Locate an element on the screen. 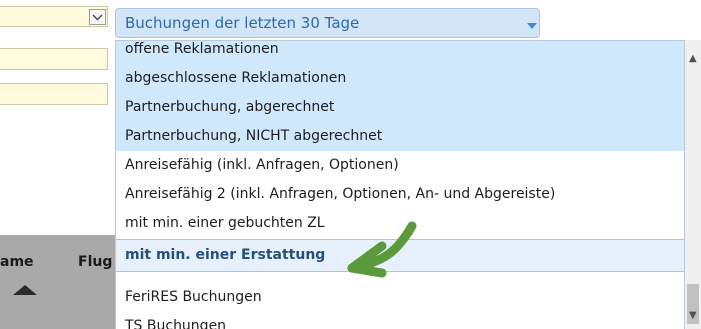 Image resolution: width=701 pixels, height=329 pixels. dropdown-option: Partnerbuchung, NICHT abgerechnet is located at coordinates (400, 136).